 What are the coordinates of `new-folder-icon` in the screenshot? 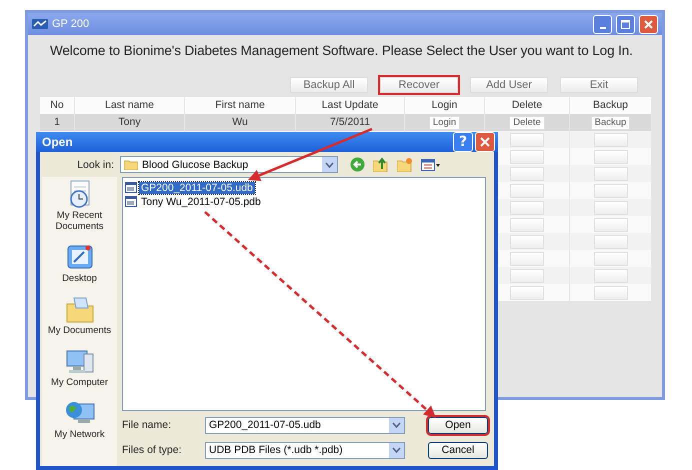 It's located at (405, 164).